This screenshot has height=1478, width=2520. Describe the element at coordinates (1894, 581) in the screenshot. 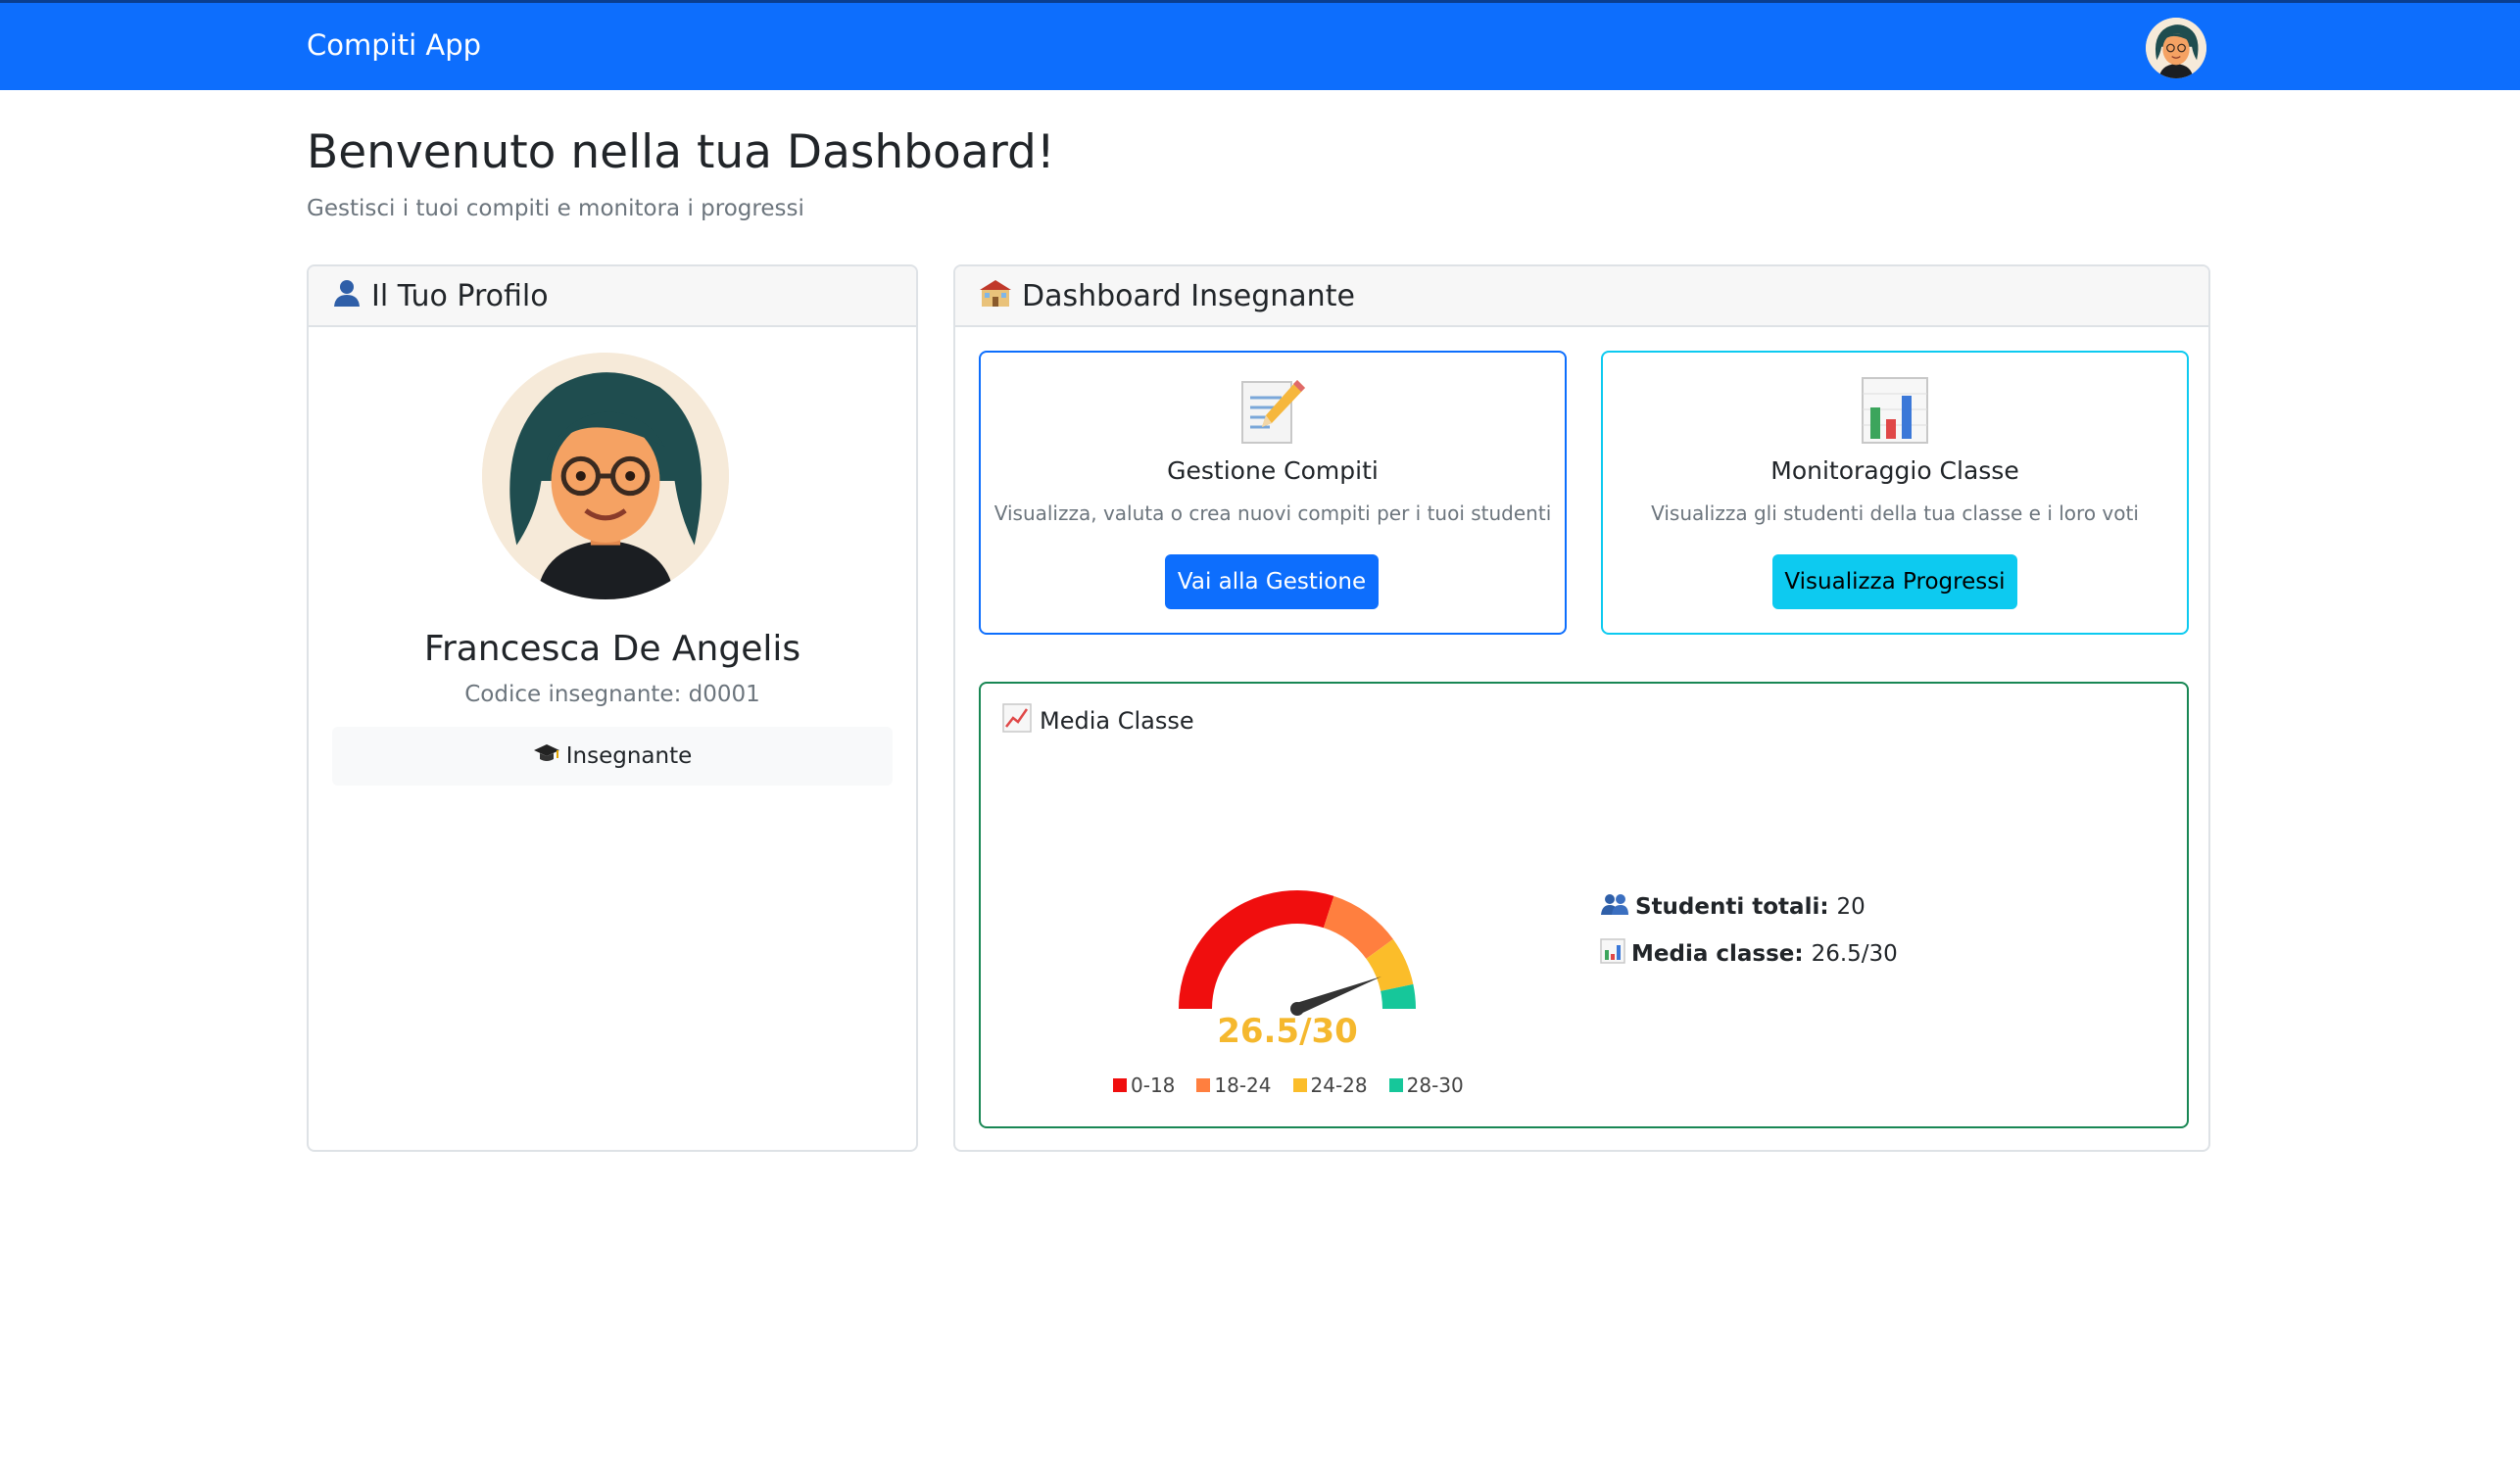

I see `visualizza-progressi-button: Visualizza Progressi` at that location.